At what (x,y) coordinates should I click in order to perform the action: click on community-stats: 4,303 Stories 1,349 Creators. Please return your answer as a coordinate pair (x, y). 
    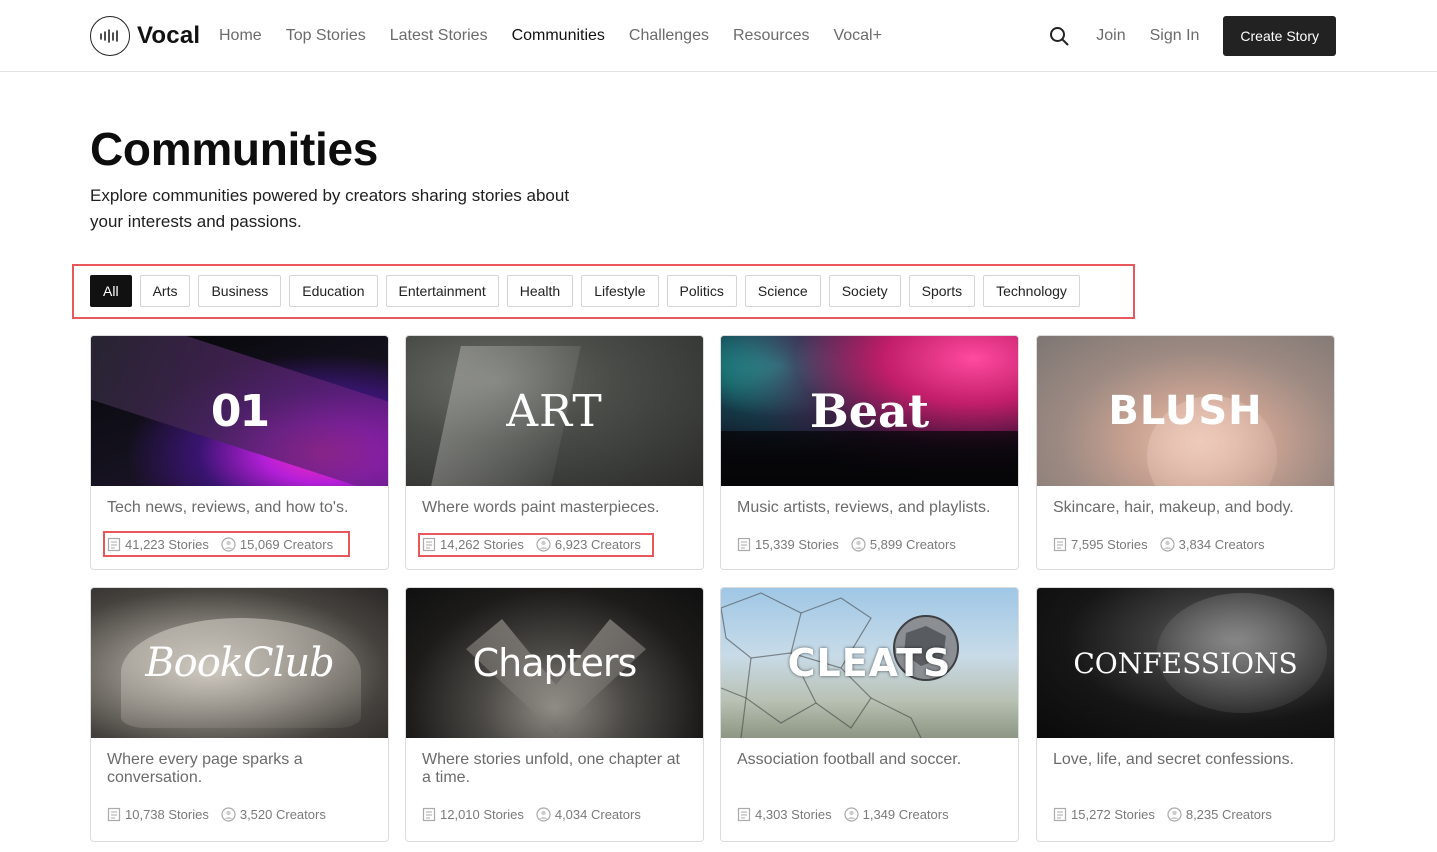
    Looking at the image, I should click on (849, 814).